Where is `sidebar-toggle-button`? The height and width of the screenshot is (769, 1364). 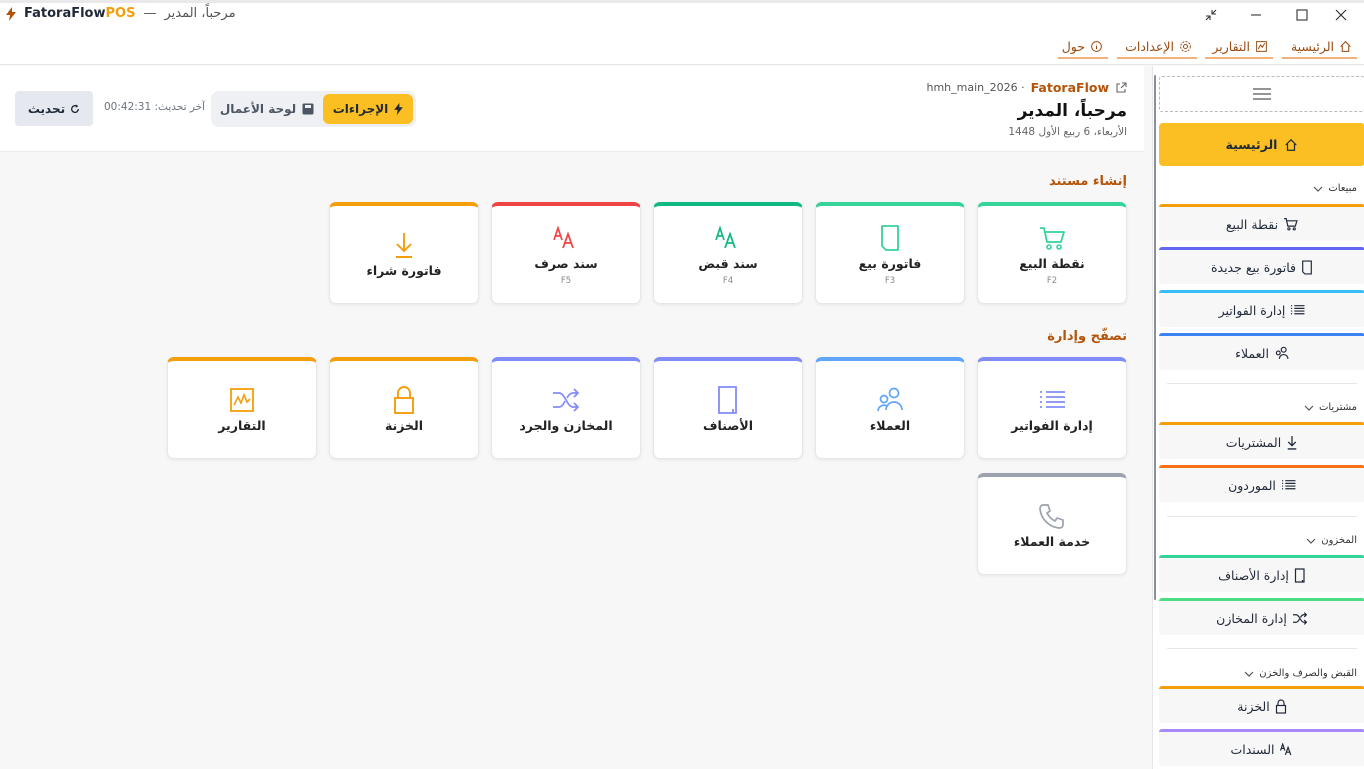
sidebar-toggle-button is located at coordinates (1261, 94).